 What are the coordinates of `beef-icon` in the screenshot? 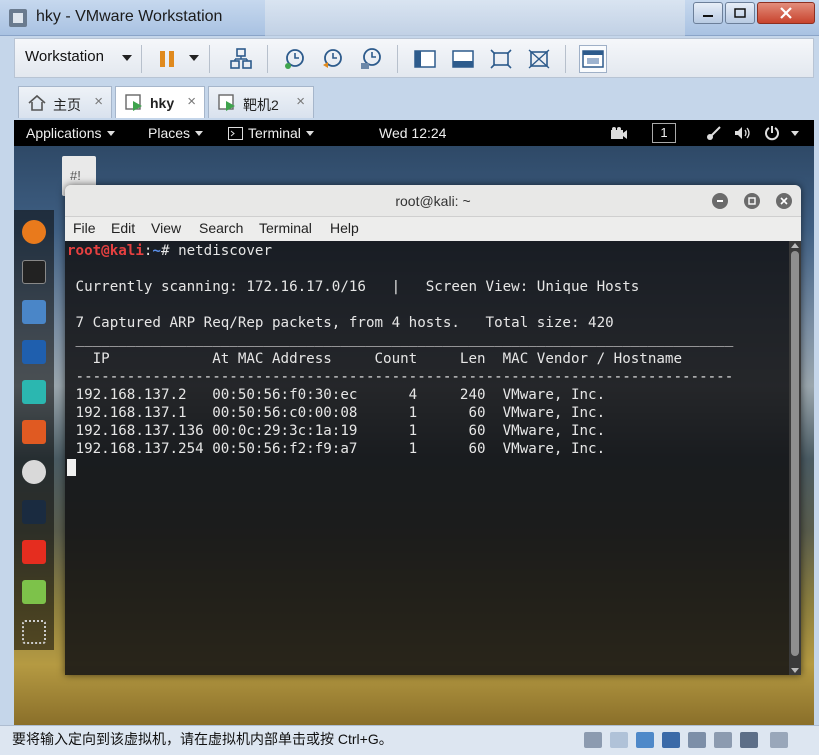 It's located at (34, 512).